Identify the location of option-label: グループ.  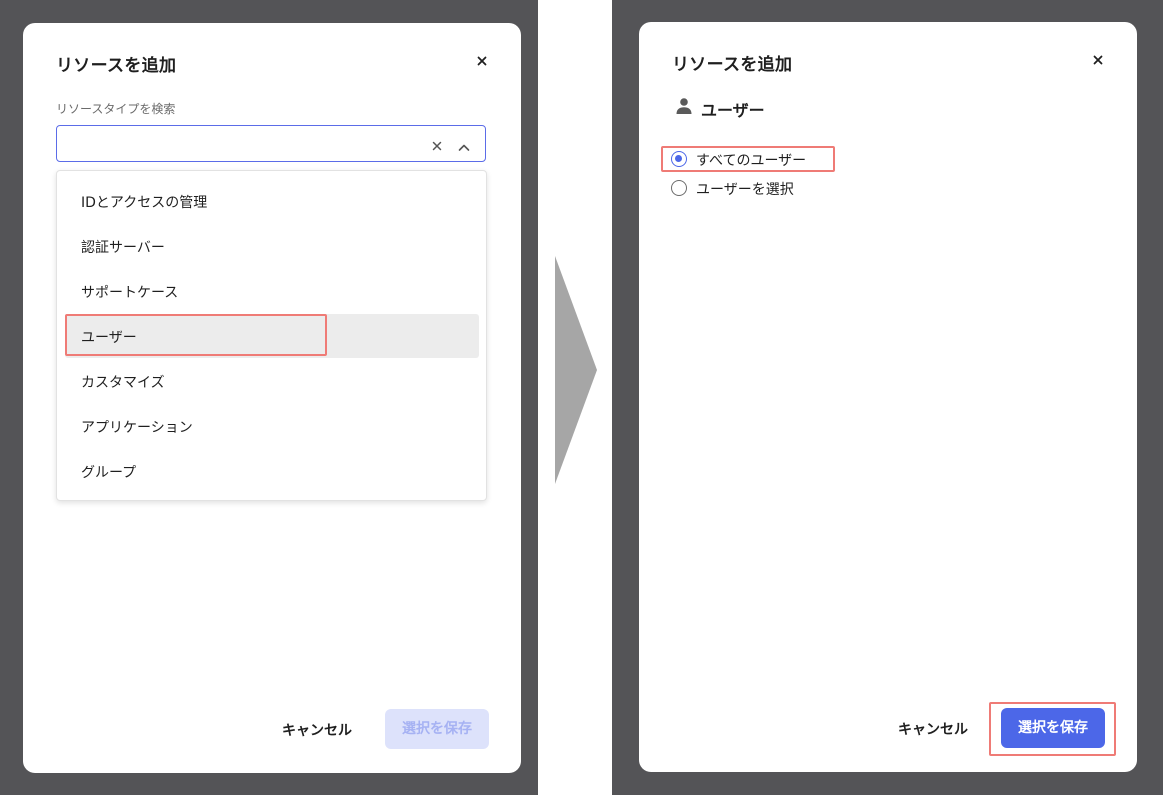
(109, 473).